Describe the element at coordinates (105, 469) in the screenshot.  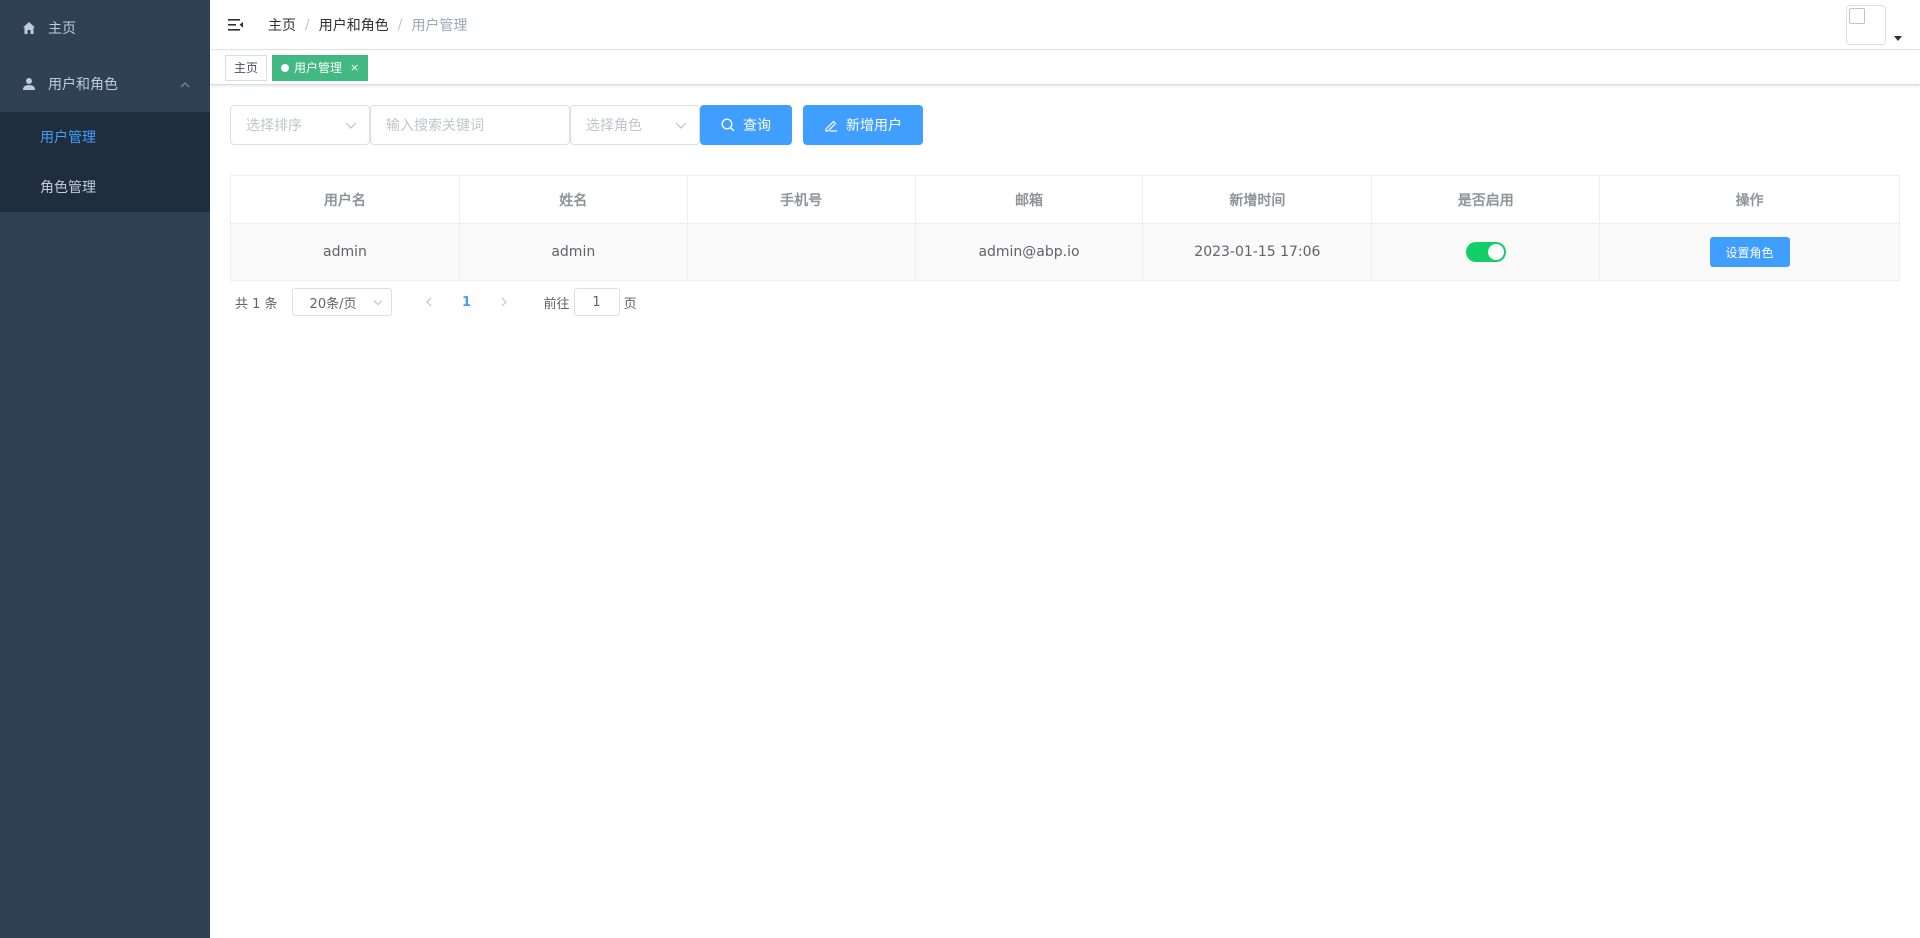
I see `sidebar: 主页 用户和角色 用户管理 角色管理` at that location.